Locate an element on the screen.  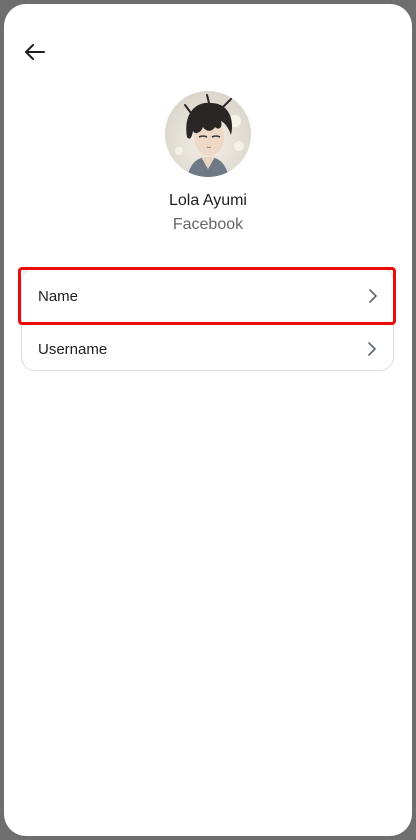
name-row-label: Name is located at coordinates (58, 296).